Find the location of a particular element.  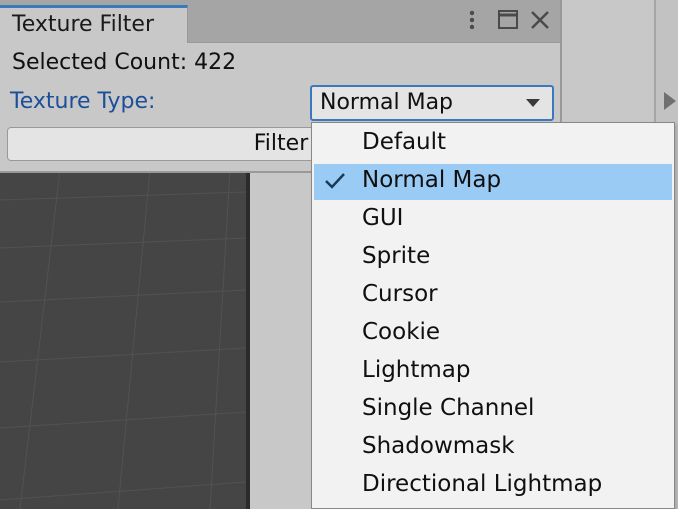

tab-title: Texture Filter is located at coordinates (83, 24).